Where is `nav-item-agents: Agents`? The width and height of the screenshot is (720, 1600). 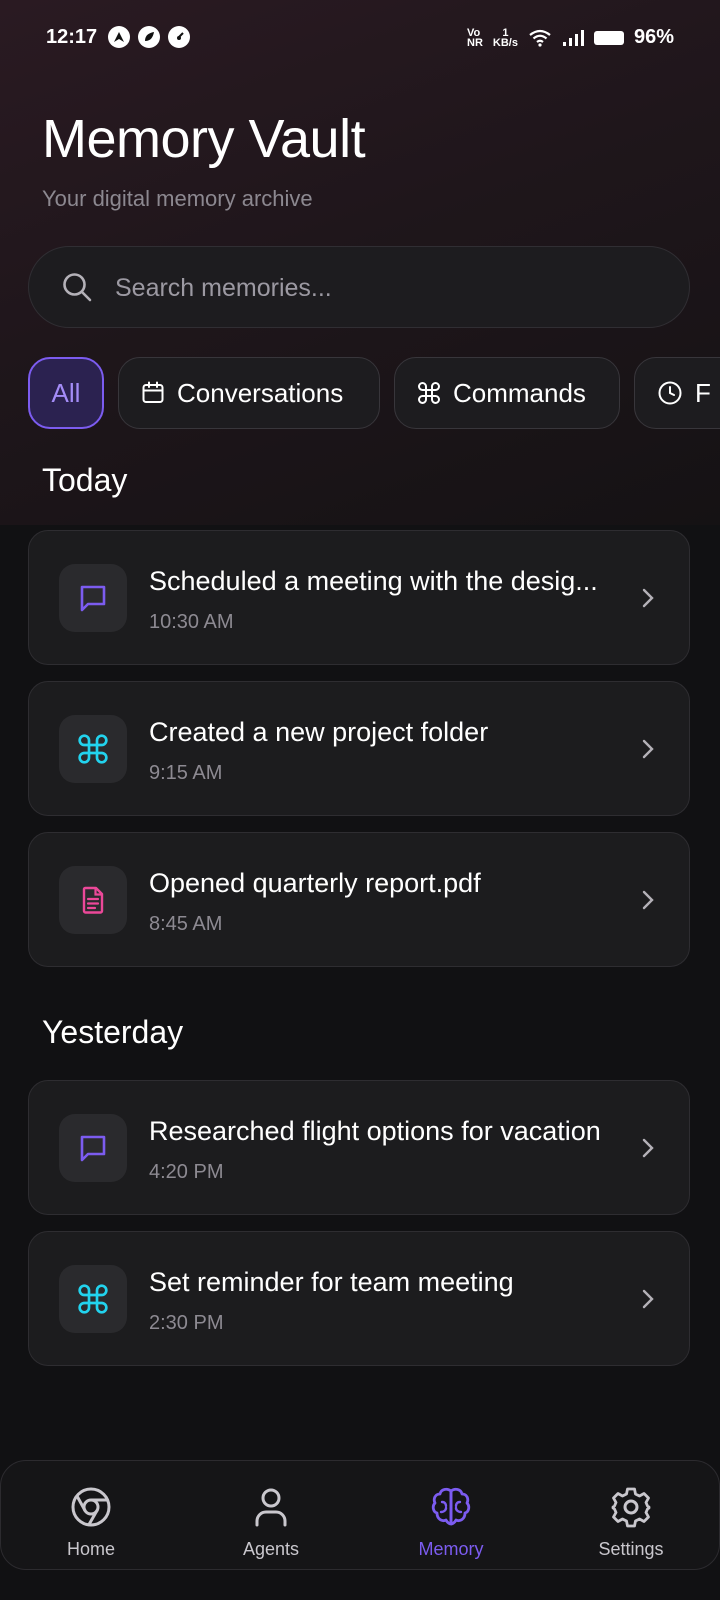
nav-item-agents: Agents is located at coordinates (271, 1516).